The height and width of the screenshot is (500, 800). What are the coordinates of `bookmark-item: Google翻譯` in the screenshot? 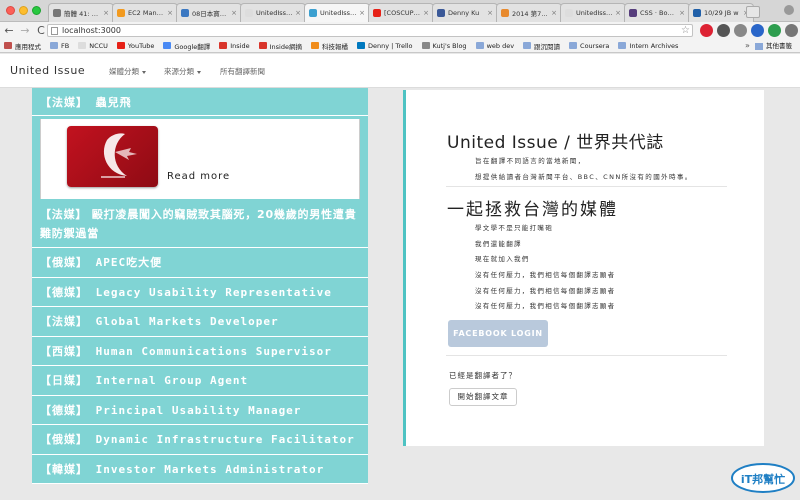 It's located at (186, 46).